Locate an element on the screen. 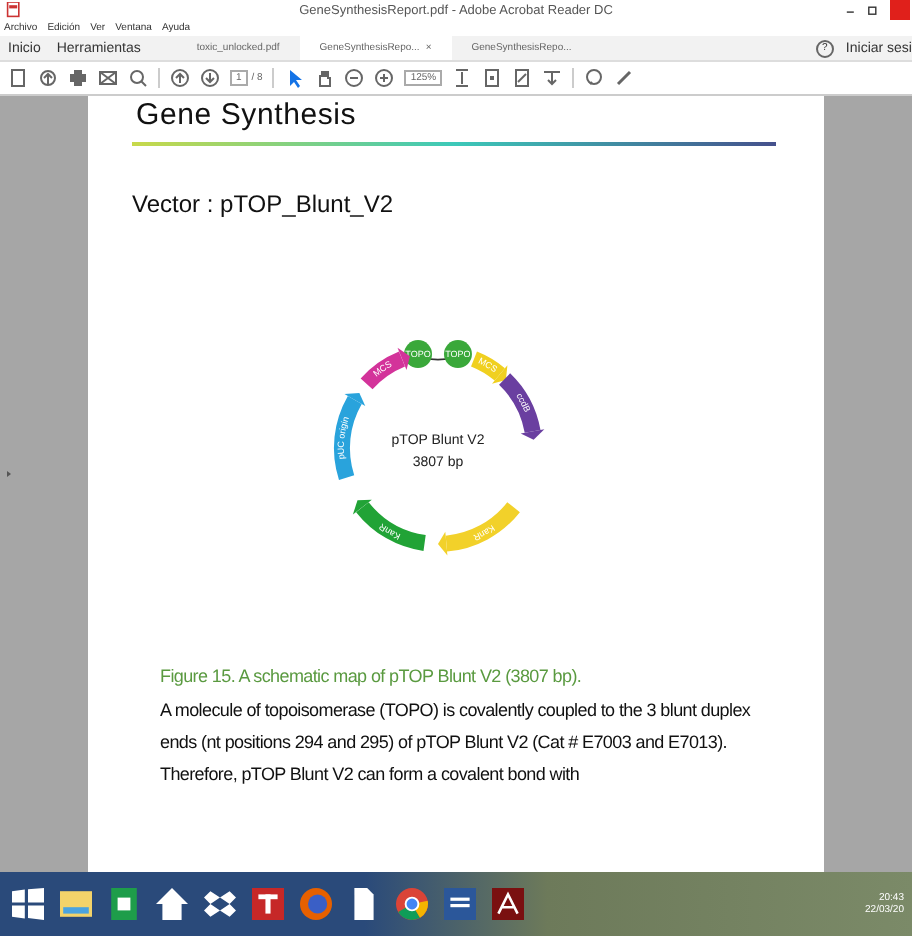 The width and height of the screenshot is (912, 936). document-heading: Gene Synthesis is located at coordinates (246, 116).